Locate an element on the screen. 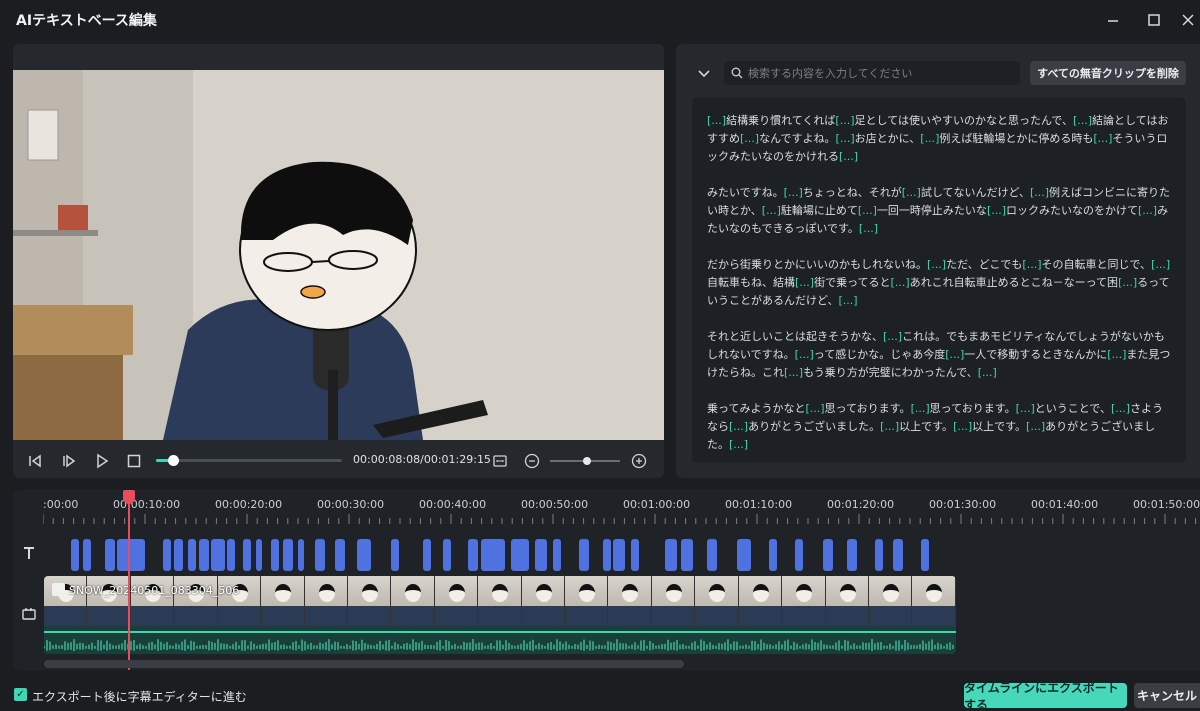 The height and width of the screenshot is (711, 1200). transcript-segment: その自転車と同じで、 is located at coordinates (1097, 264).